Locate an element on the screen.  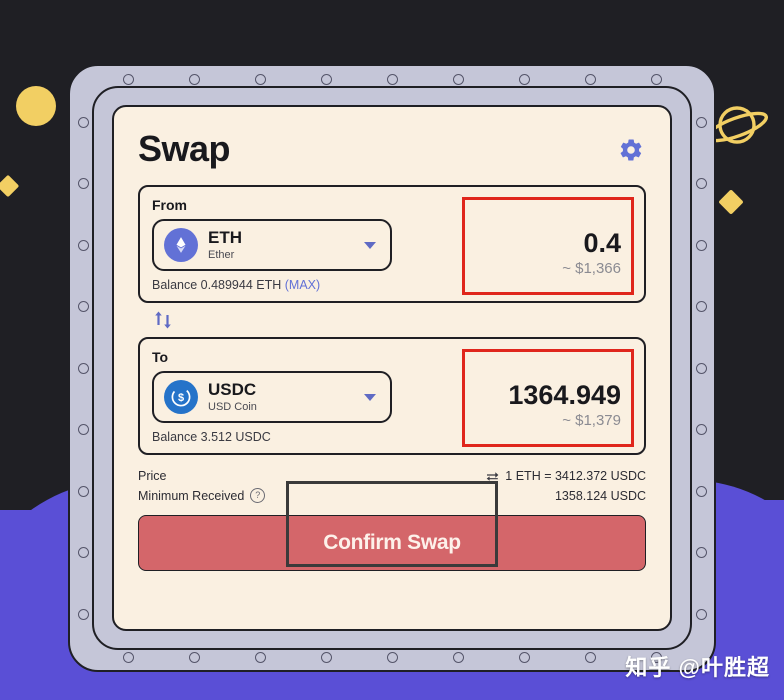
to-token-meta: USDC USD Coin is located at coordinates (281, 396).